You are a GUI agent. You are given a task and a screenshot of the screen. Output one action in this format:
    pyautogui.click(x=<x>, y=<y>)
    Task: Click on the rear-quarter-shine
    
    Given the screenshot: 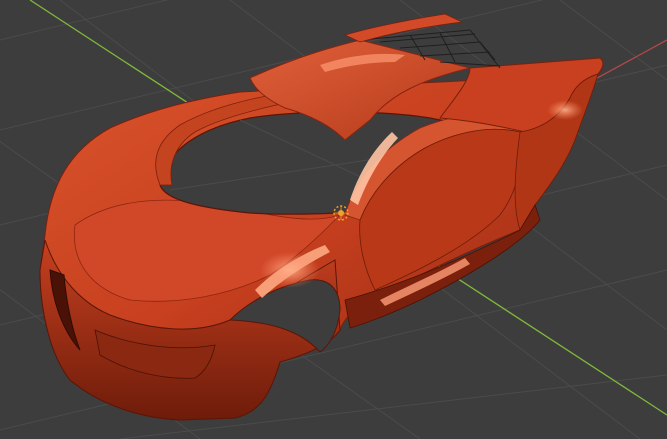 What is the action you would take?
    pyautogui.click(x=565, y=110)
    